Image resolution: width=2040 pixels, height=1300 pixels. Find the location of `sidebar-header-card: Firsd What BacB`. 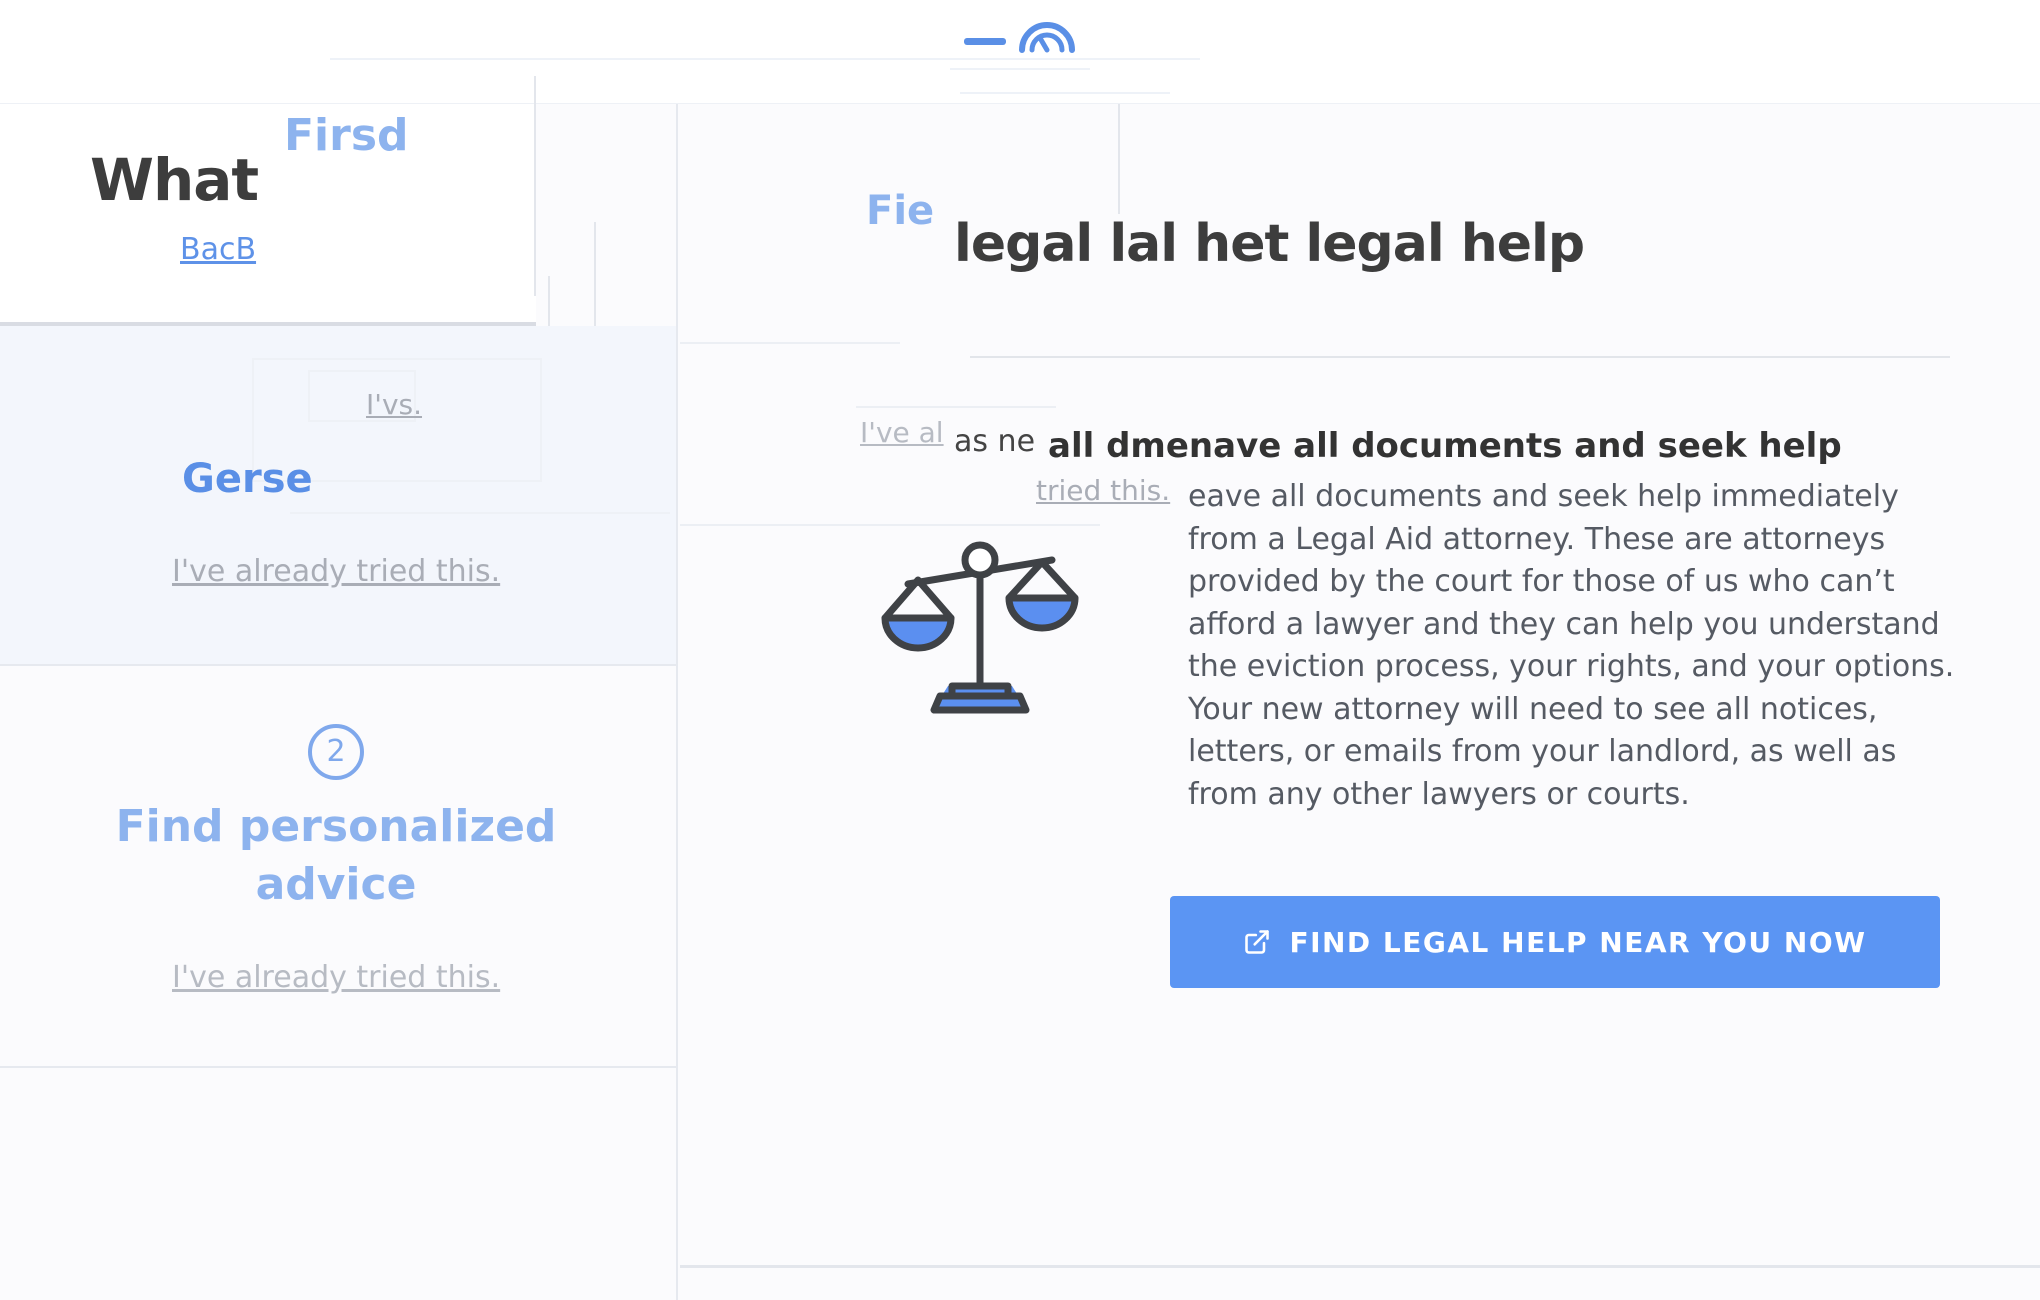

sidebar-header-card: Firsd What BacB is located at coordinates (268, 215).